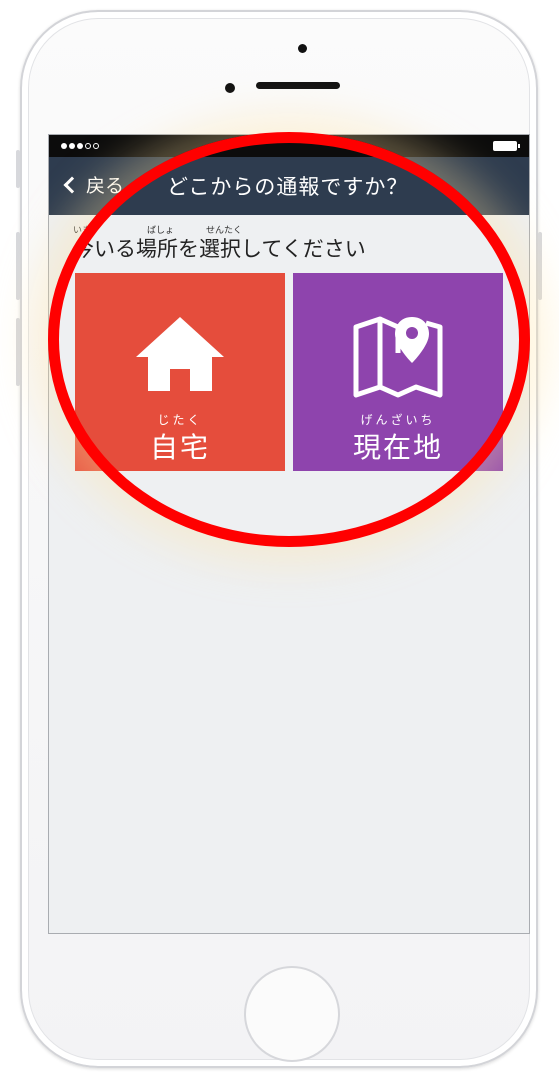  What do you see at coordinates (179, 447) in the screenshot?
I see `home-label: 自宅` at bounding box center [179, 447].